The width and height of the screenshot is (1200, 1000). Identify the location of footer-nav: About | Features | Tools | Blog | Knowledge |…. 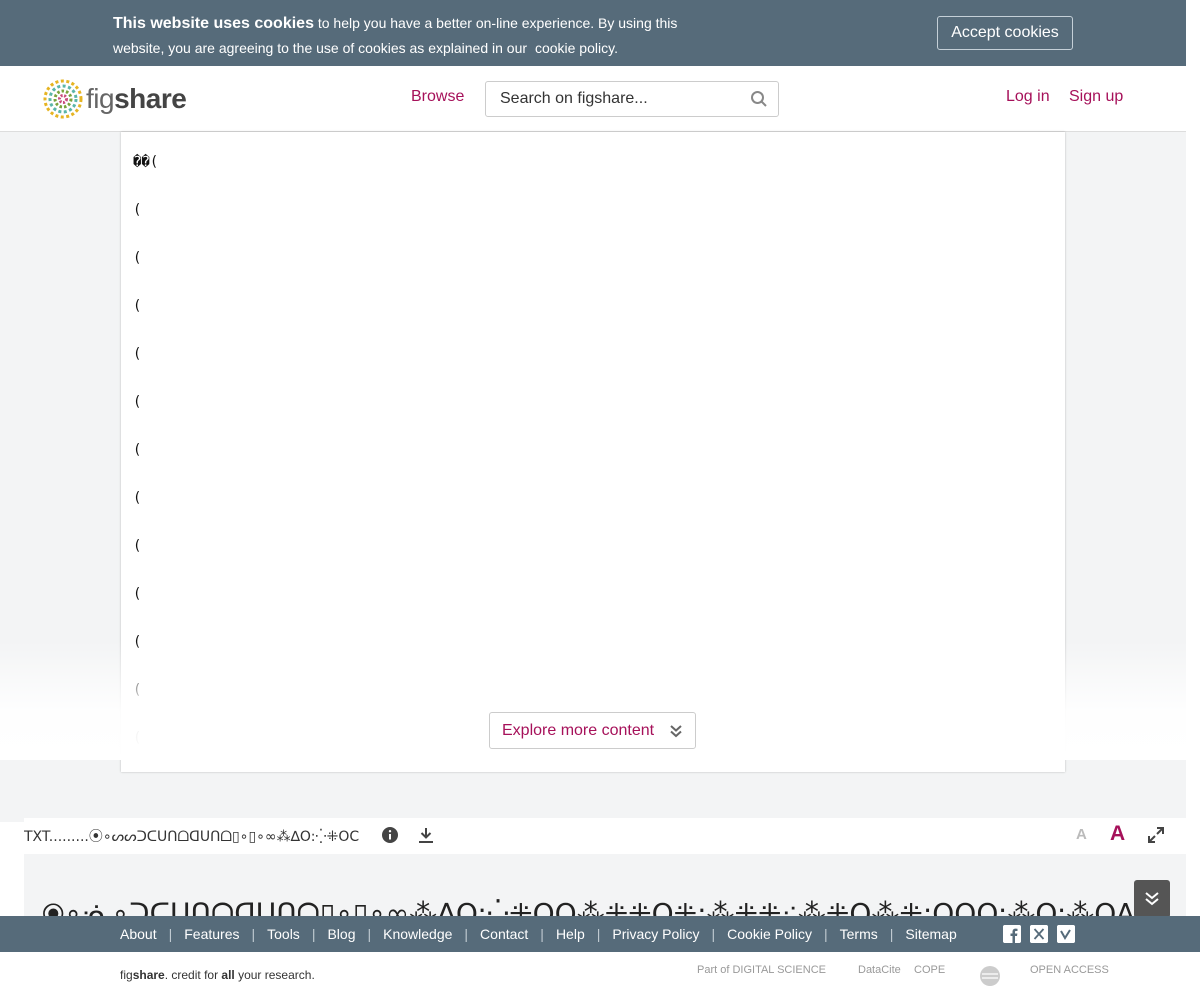
(600, 934).